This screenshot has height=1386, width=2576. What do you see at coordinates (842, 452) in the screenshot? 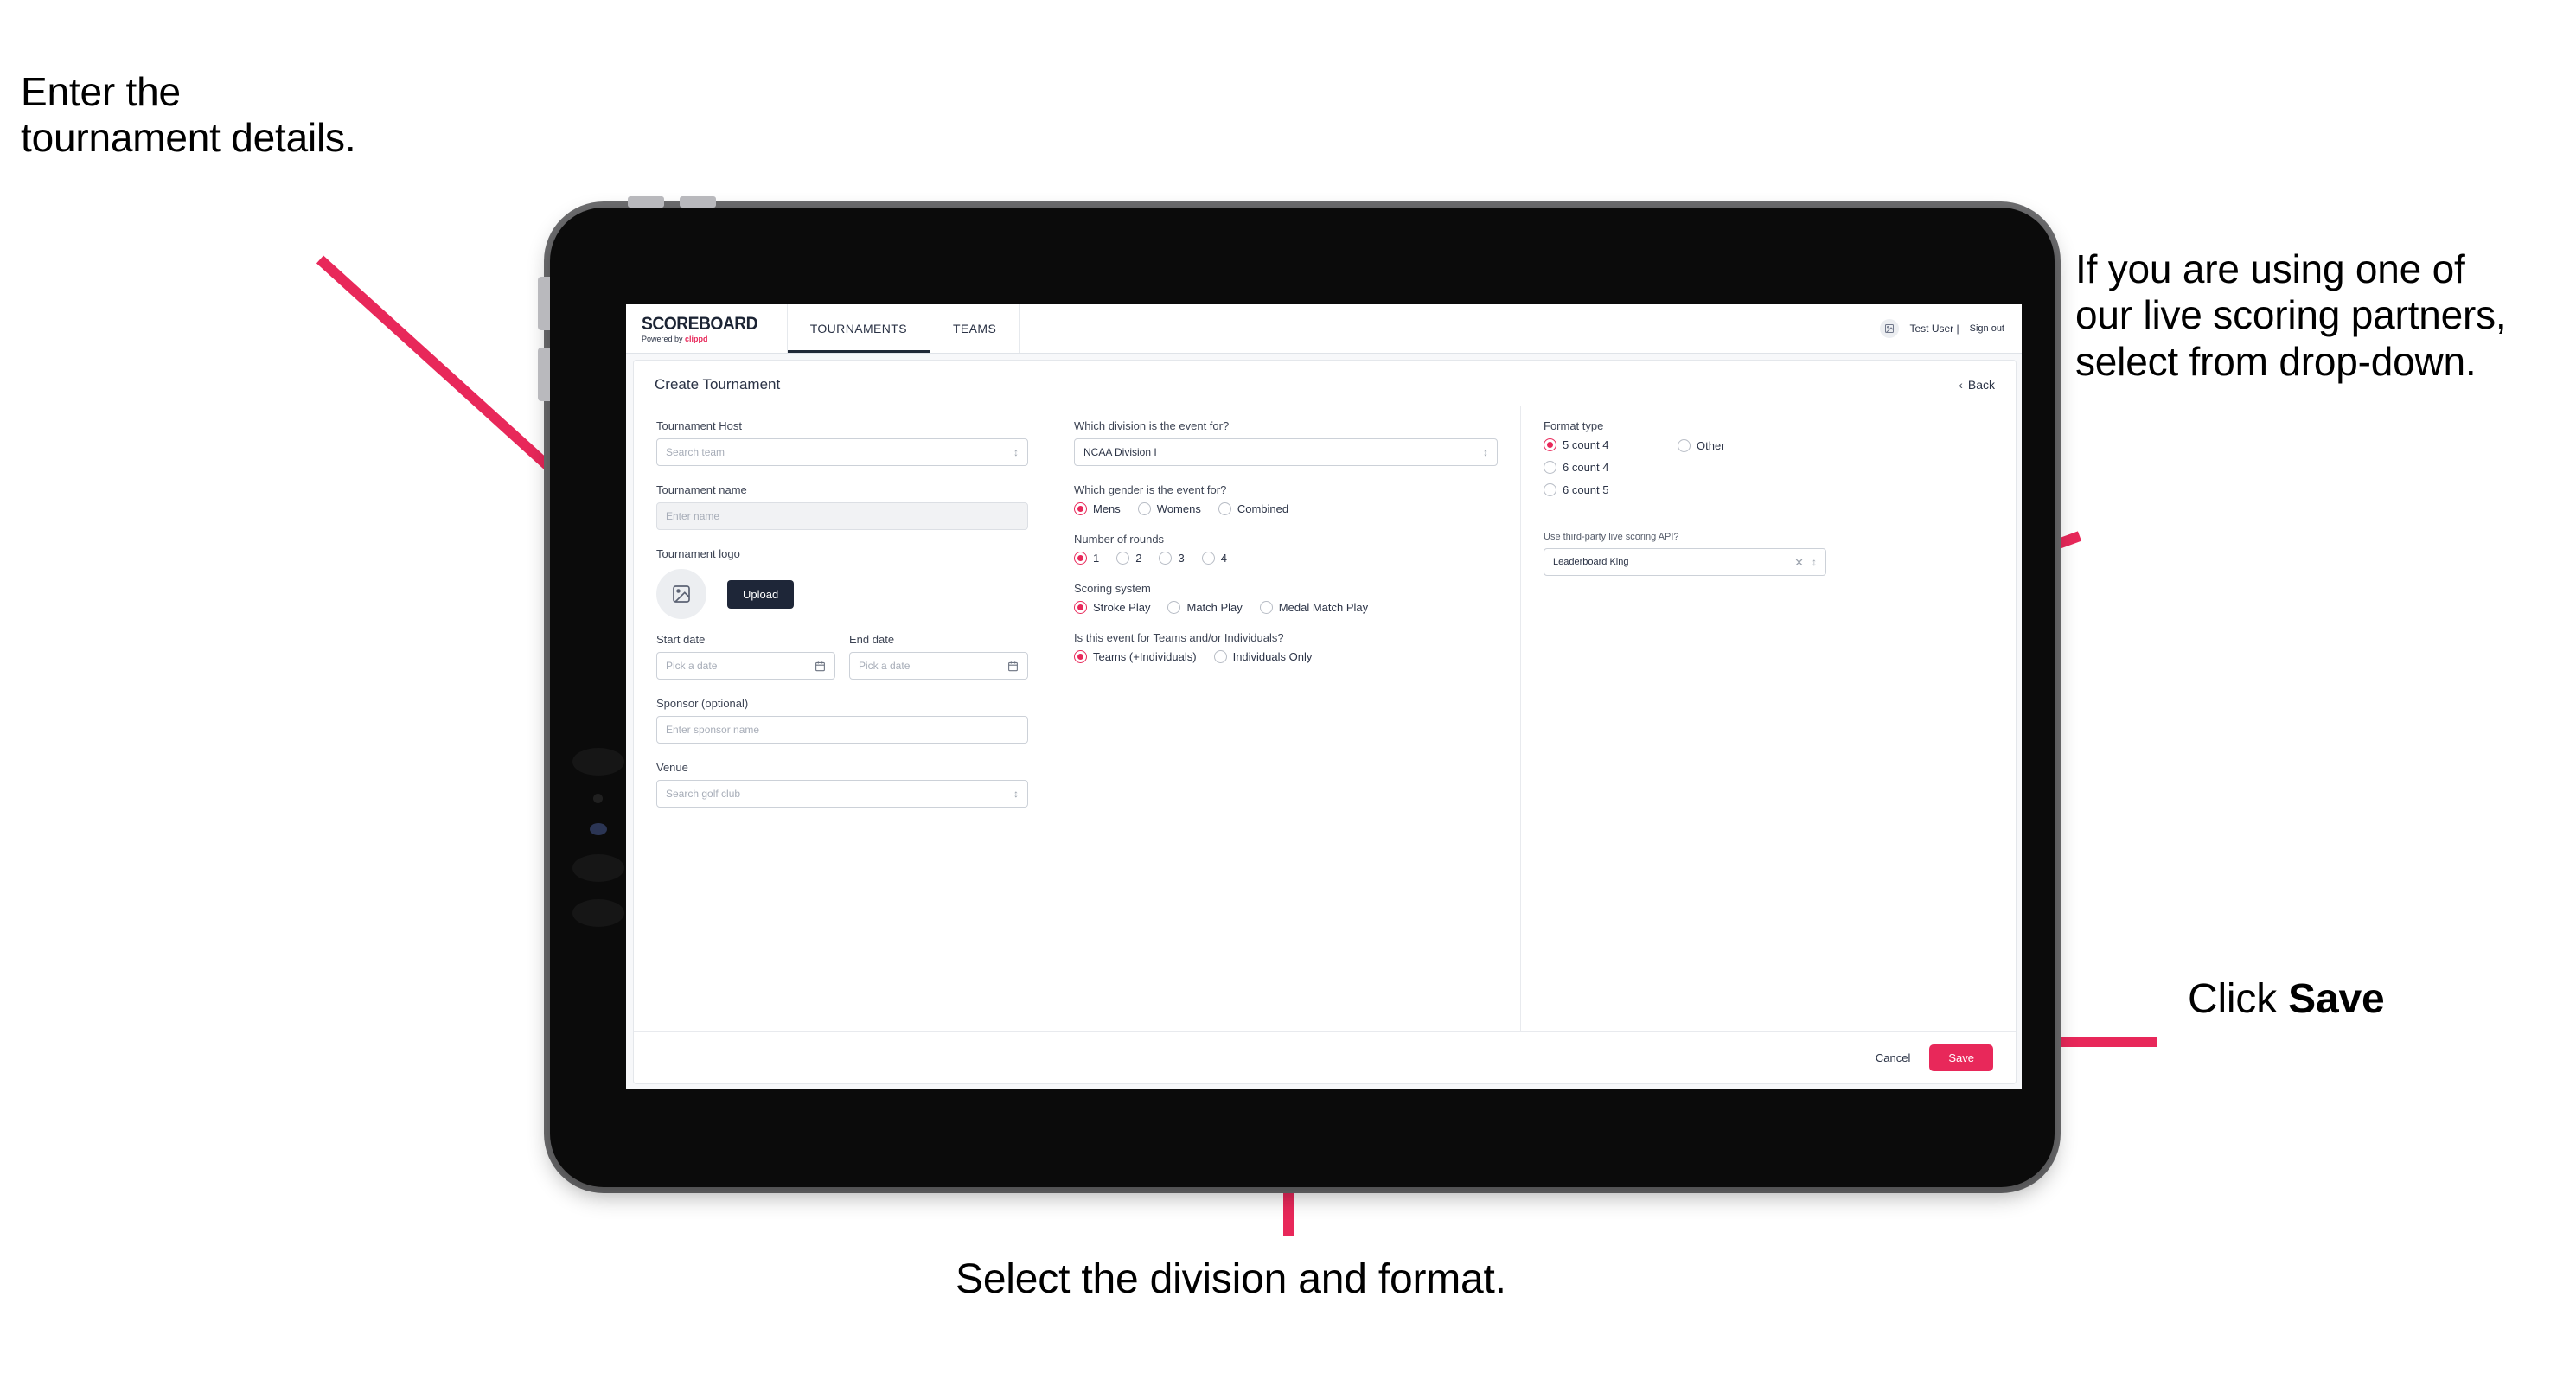
I see `tournament-host-select: Search team ↕` at bounding box center [842, 452].